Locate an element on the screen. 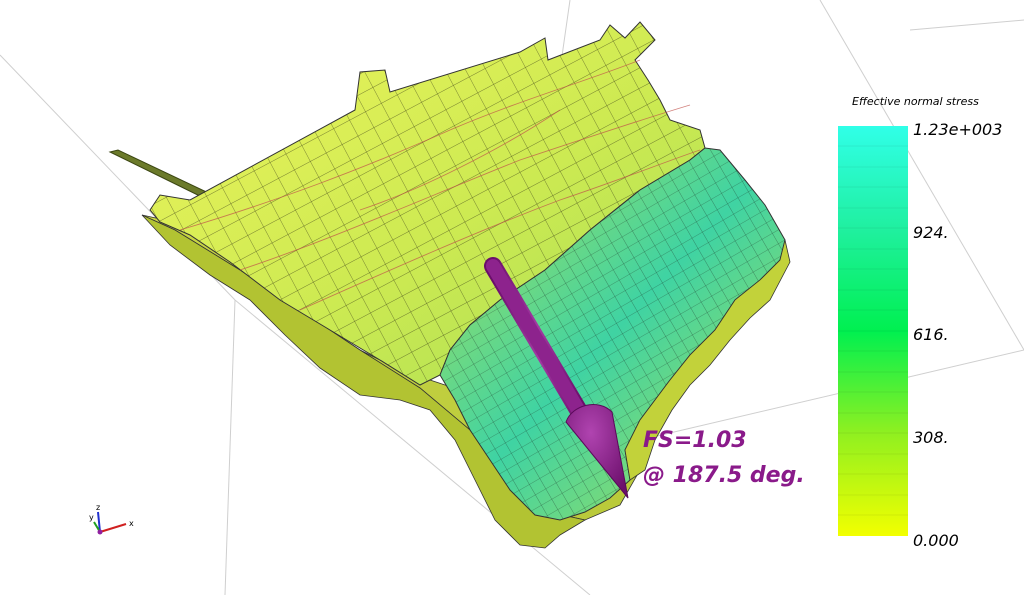 Image resolution: width=1024 pixels, height=595 pixels. legend-color-bar is located at coordinates (873, 331).